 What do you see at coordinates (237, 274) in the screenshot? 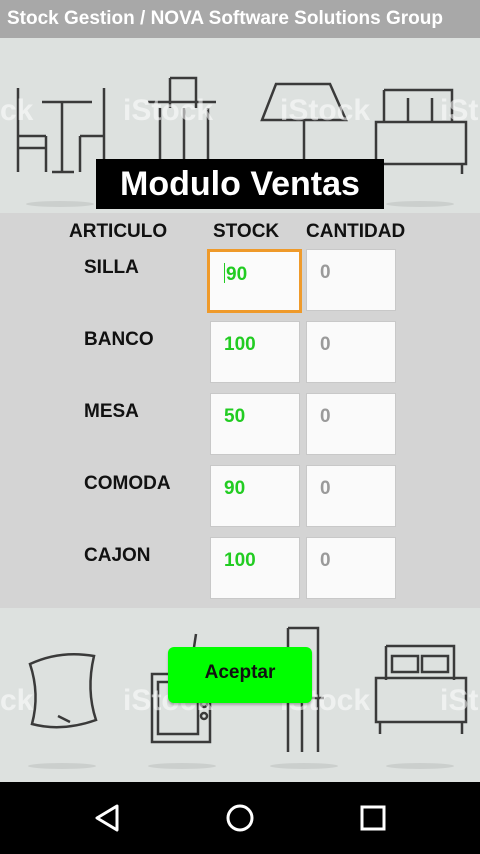
I see `stock-value: 90` at bounding box center [237, 274].